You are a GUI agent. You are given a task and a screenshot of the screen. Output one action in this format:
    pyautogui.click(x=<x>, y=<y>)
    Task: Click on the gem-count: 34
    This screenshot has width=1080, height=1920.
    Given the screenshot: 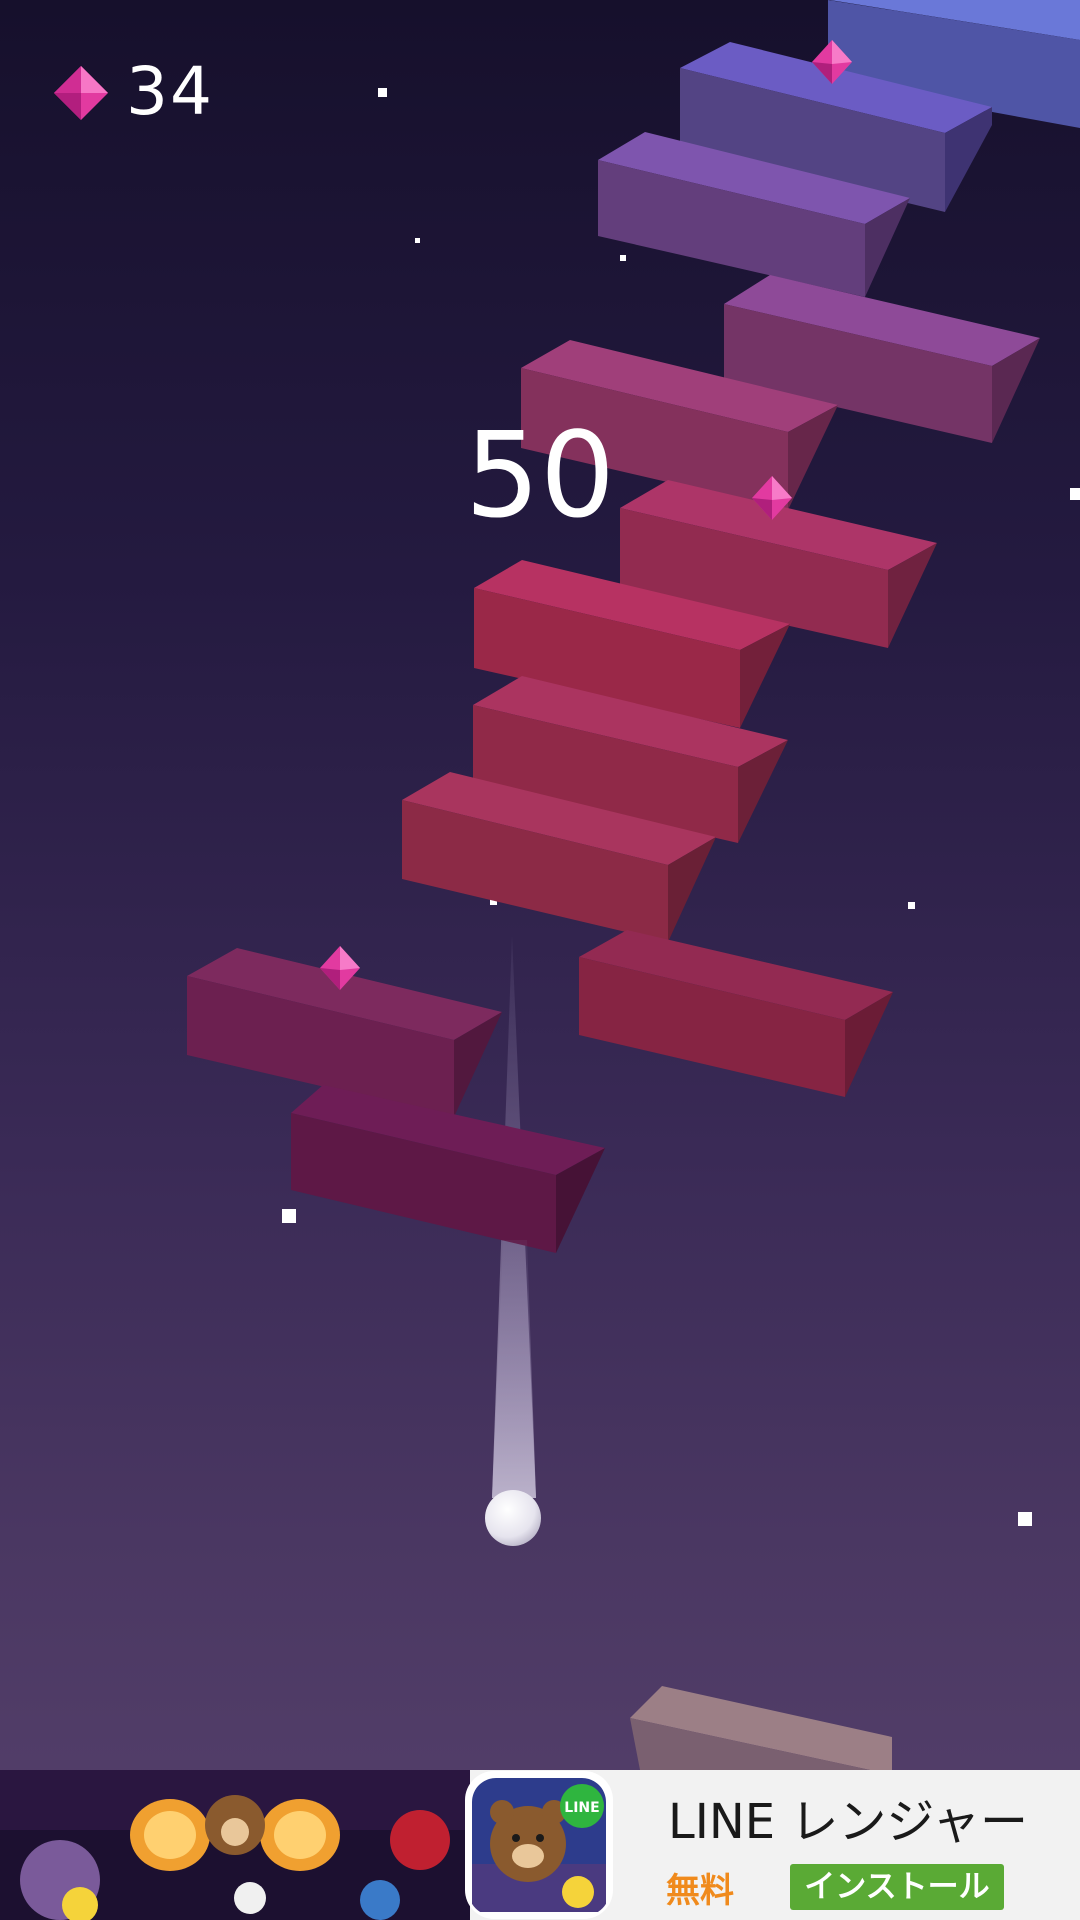 What is the action you would take?
    pyautogui.click(x=170, y=91)
    